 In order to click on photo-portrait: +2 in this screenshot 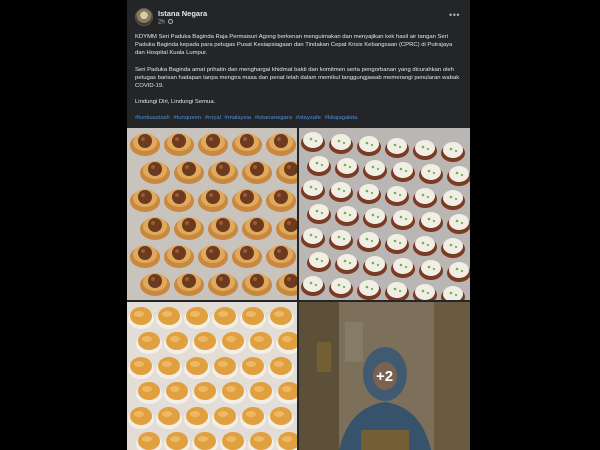, I will do `click(384, 376)`.